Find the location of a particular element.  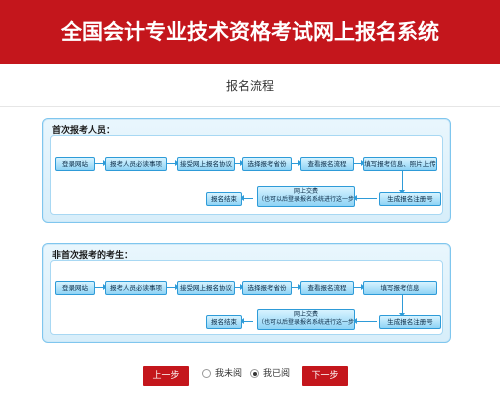

radio-unread-option: 我未阅 is located at coordinates (222, 374).